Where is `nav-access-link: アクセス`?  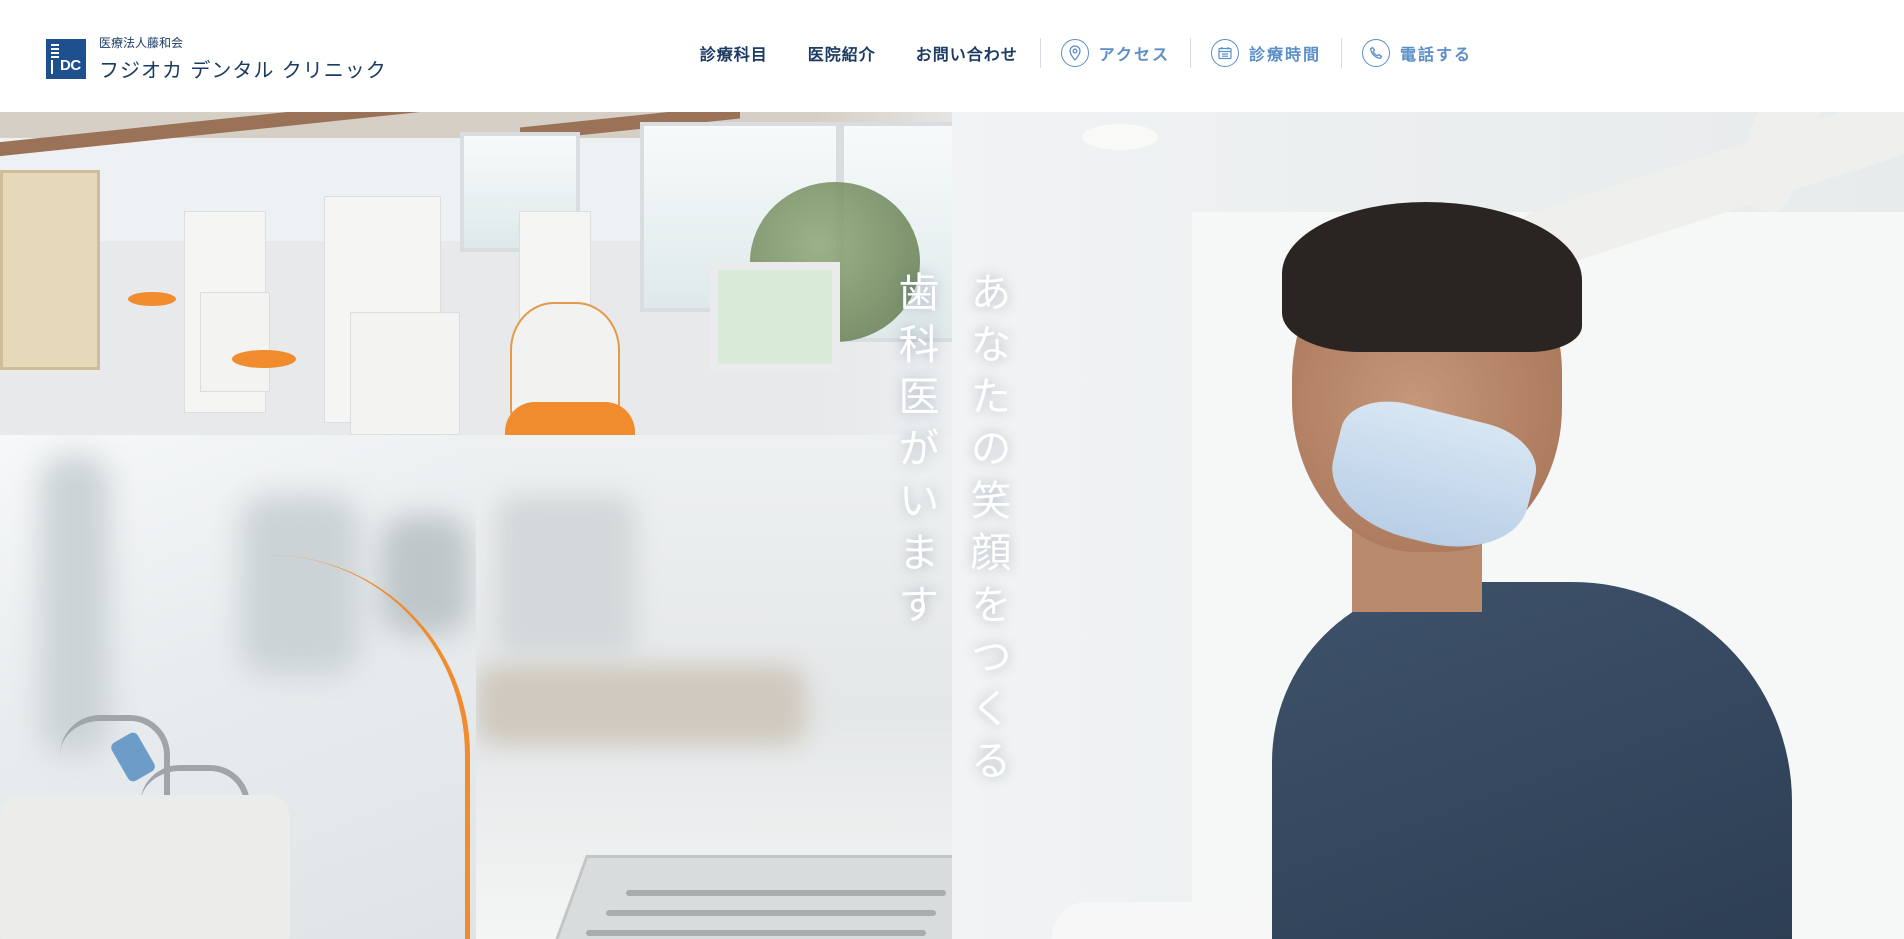 nav-access-link: アクセス is located at coordinates (1115, 53).